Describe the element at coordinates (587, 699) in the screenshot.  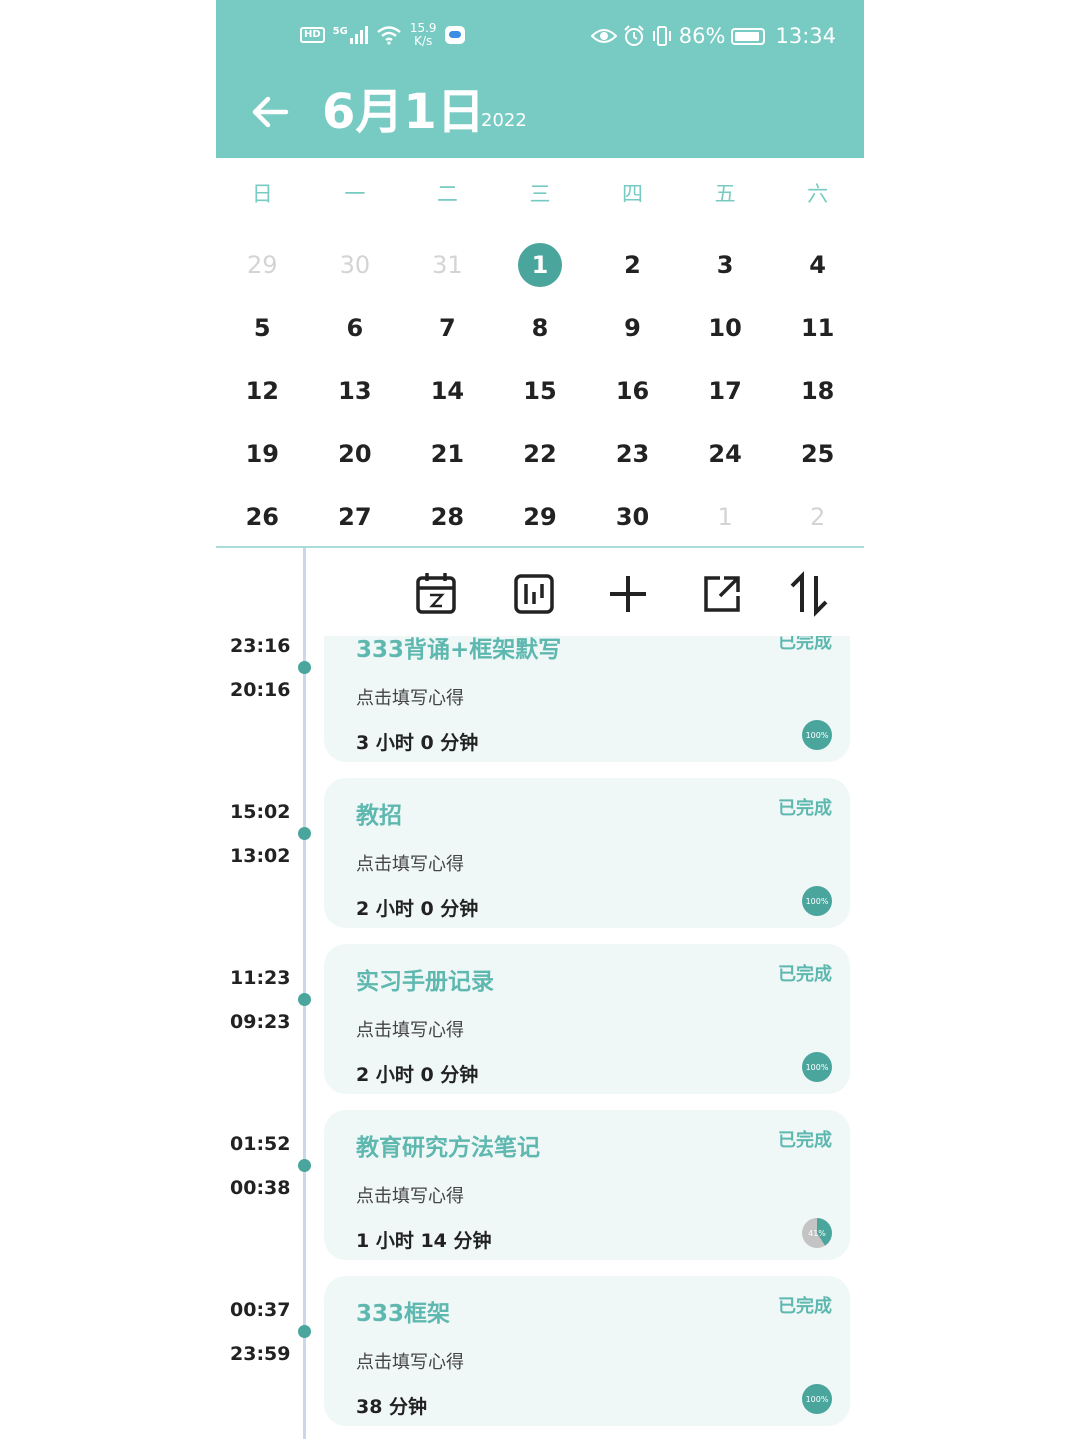
I see `session-card: 333背诵+框架默写 已完成 点击填写心得 3 小时 0 分钟 100%` at that location.